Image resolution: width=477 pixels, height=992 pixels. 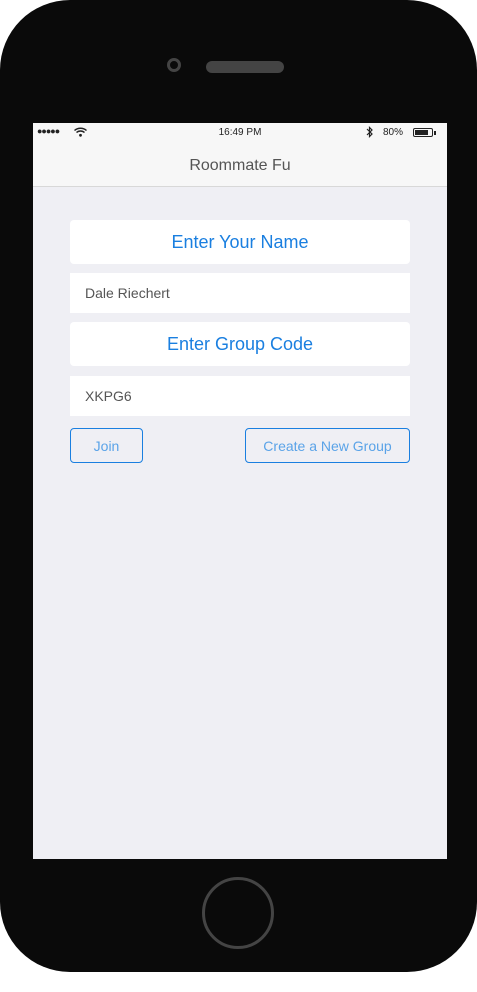 I want to click on nav-title: Roommate Fu, so click(x=240, y=165).